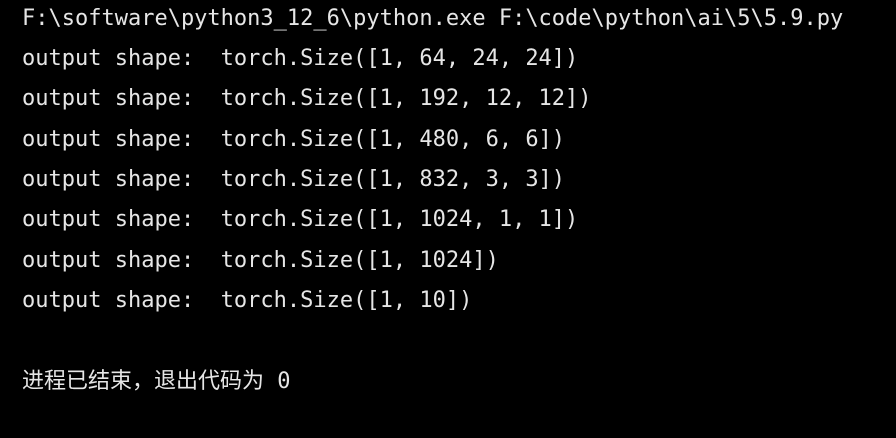 The height and width of the screenshot is (438, 896). Describe the element at coordinates (294, 179) in the screenshot. I see `output-line-4: output shape: torch.Size([1, 832, 3, 3])` at that location.